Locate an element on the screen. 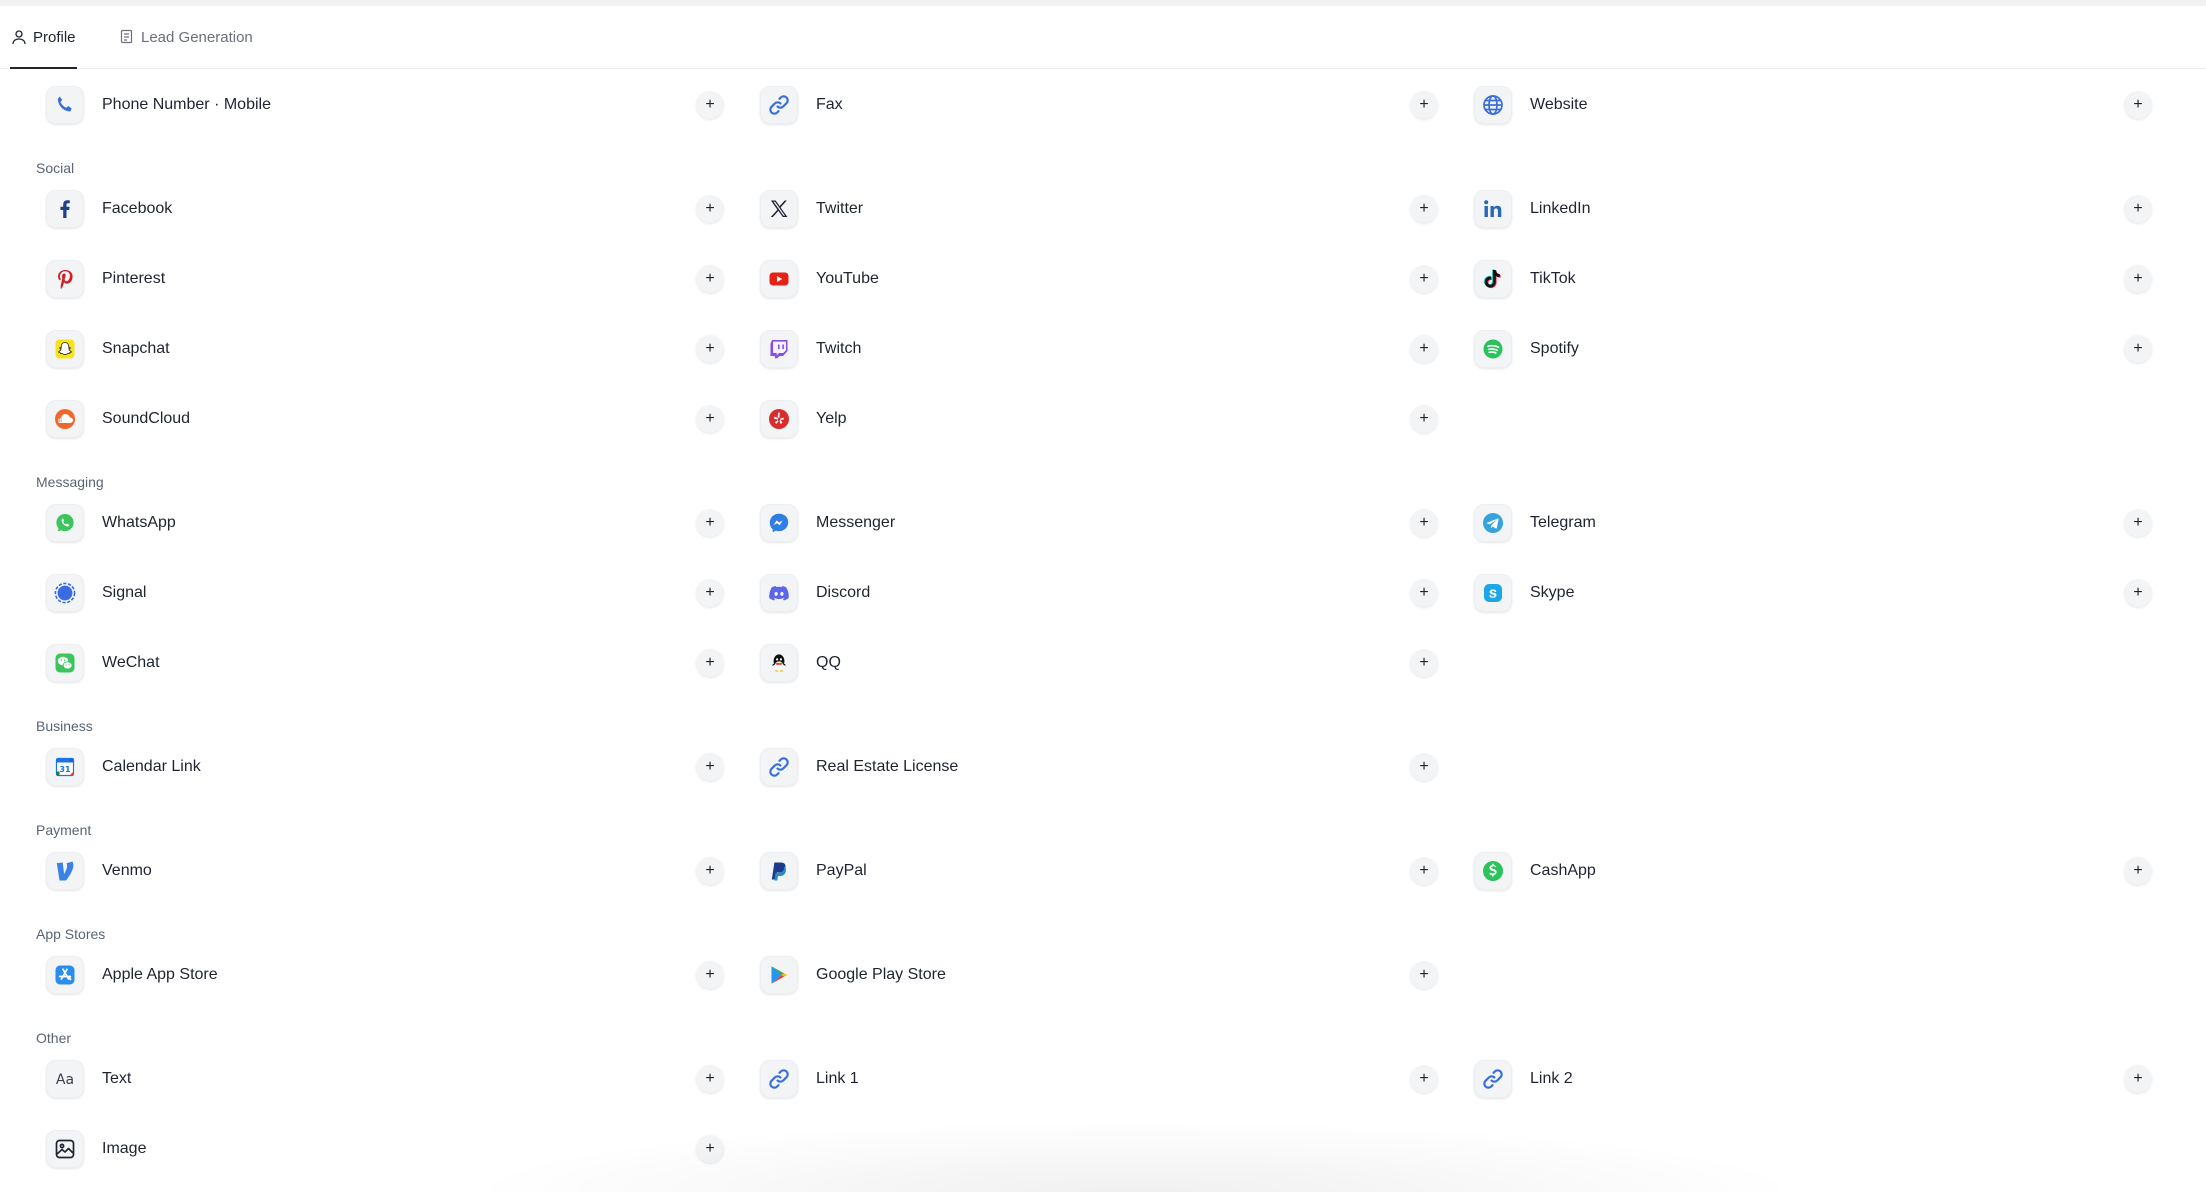 The height and width of the screenshot is (1192, 2206). add-skype-button: + is located at coordinates (2138, 593).